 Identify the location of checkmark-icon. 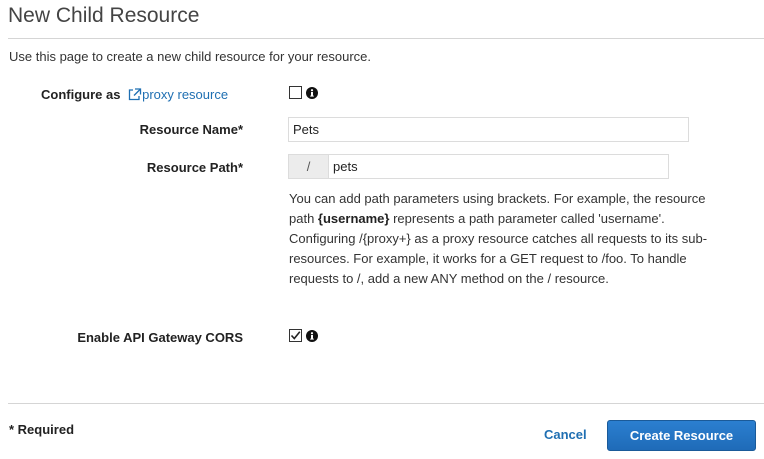
(295, 335).